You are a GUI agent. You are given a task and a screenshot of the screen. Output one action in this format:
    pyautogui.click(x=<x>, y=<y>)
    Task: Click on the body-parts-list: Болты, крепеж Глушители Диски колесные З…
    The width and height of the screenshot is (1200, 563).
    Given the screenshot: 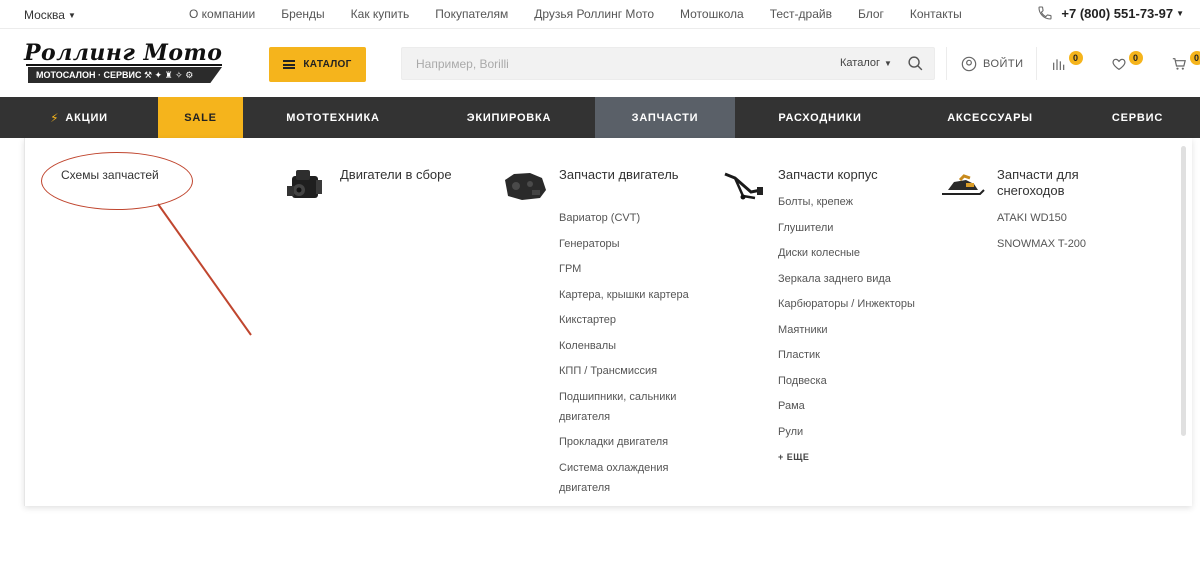 What is the action you would take?
    pyautogui.click(x=853, y=332)
    